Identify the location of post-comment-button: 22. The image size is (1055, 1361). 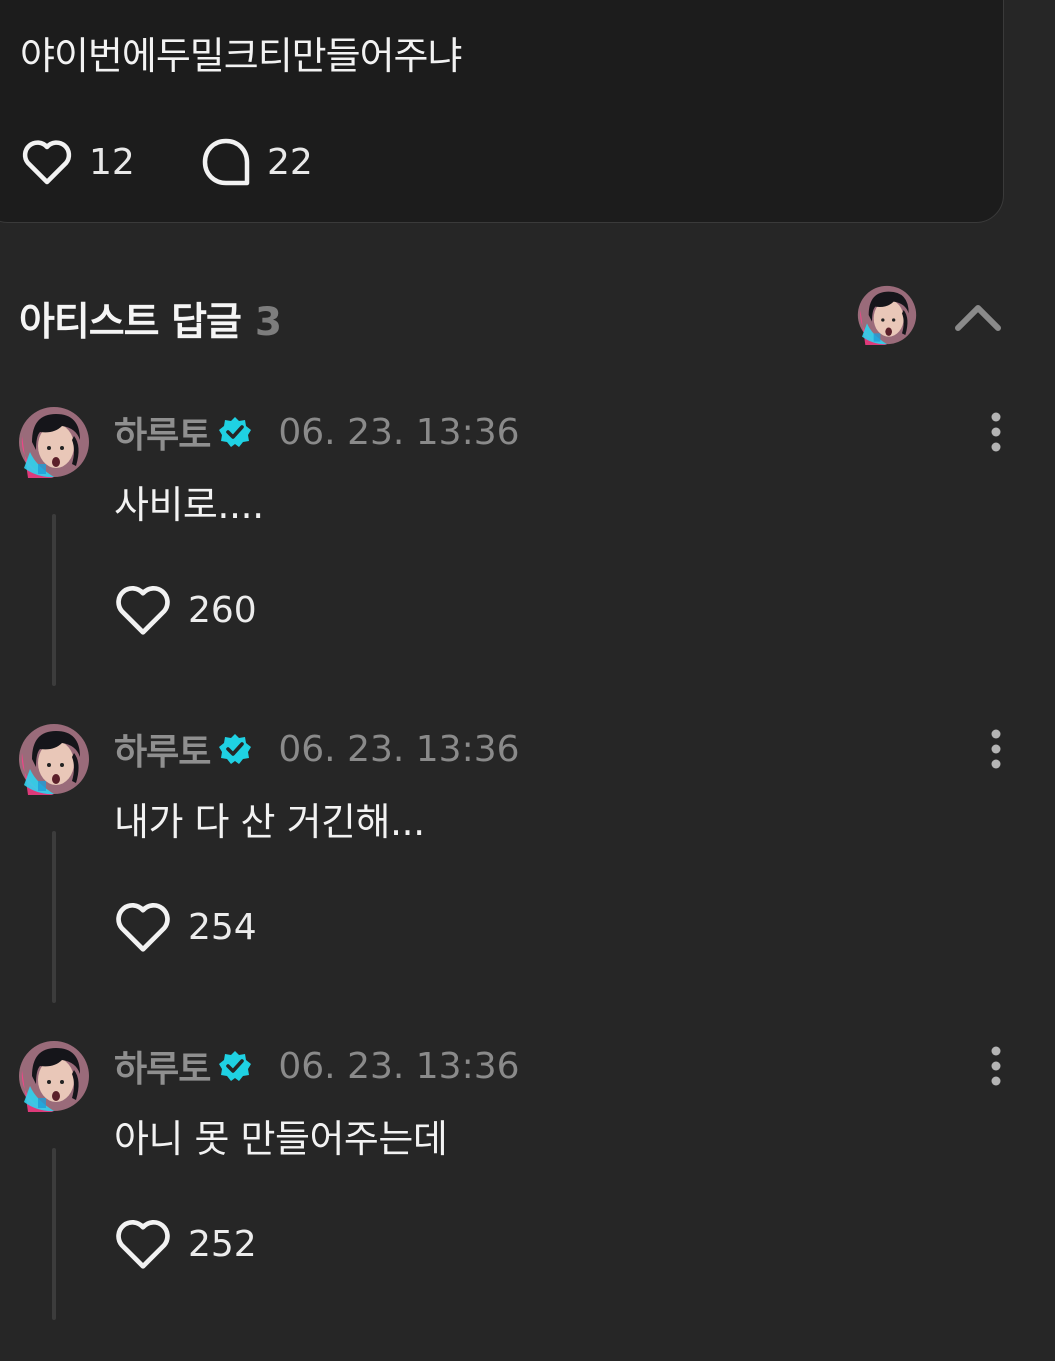
(257, 162).